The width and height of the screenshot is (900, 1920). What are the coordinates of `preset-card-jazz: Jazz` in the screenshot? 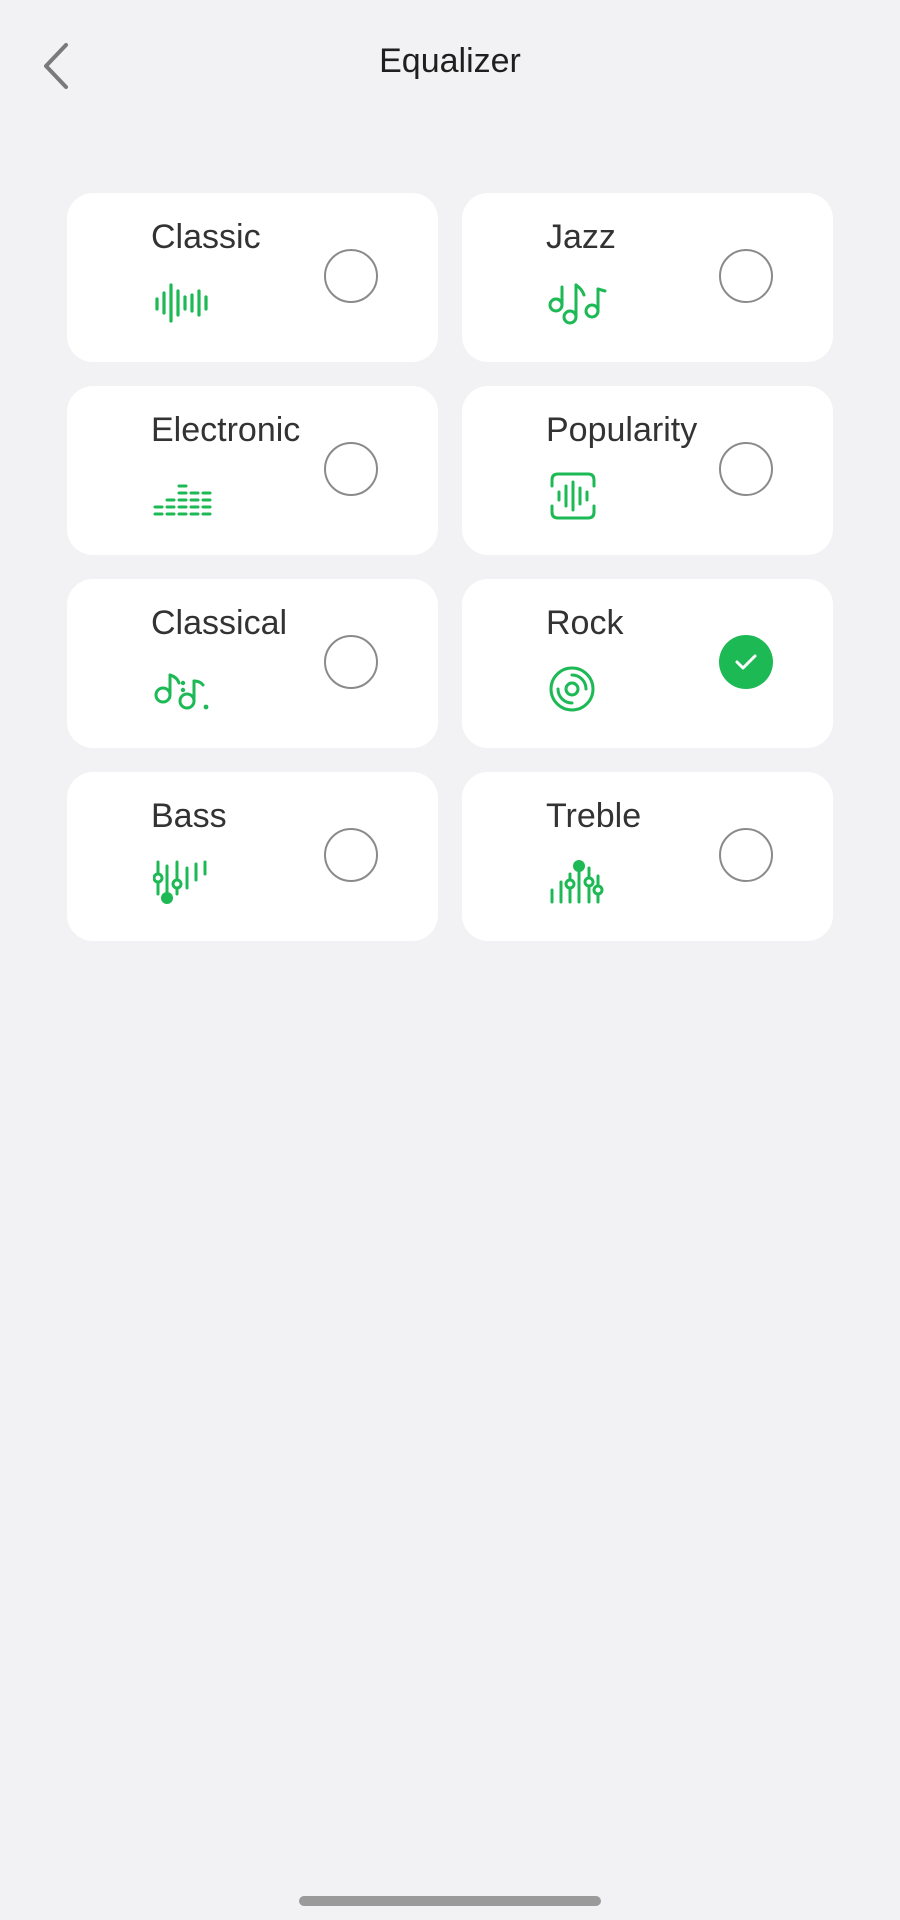 It's located at (647, 277).